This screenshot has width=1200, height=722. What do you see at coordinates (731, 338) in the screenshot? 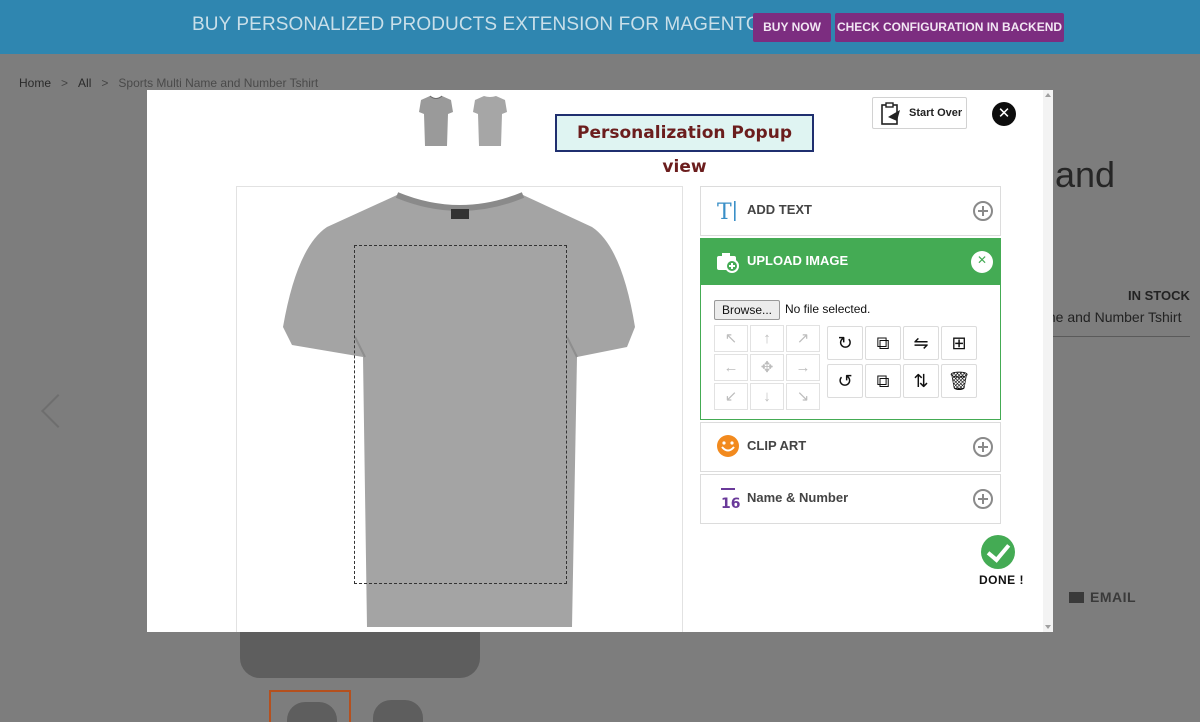
I see `move-up-left-button: ↖` at bounding box center [731, 338].